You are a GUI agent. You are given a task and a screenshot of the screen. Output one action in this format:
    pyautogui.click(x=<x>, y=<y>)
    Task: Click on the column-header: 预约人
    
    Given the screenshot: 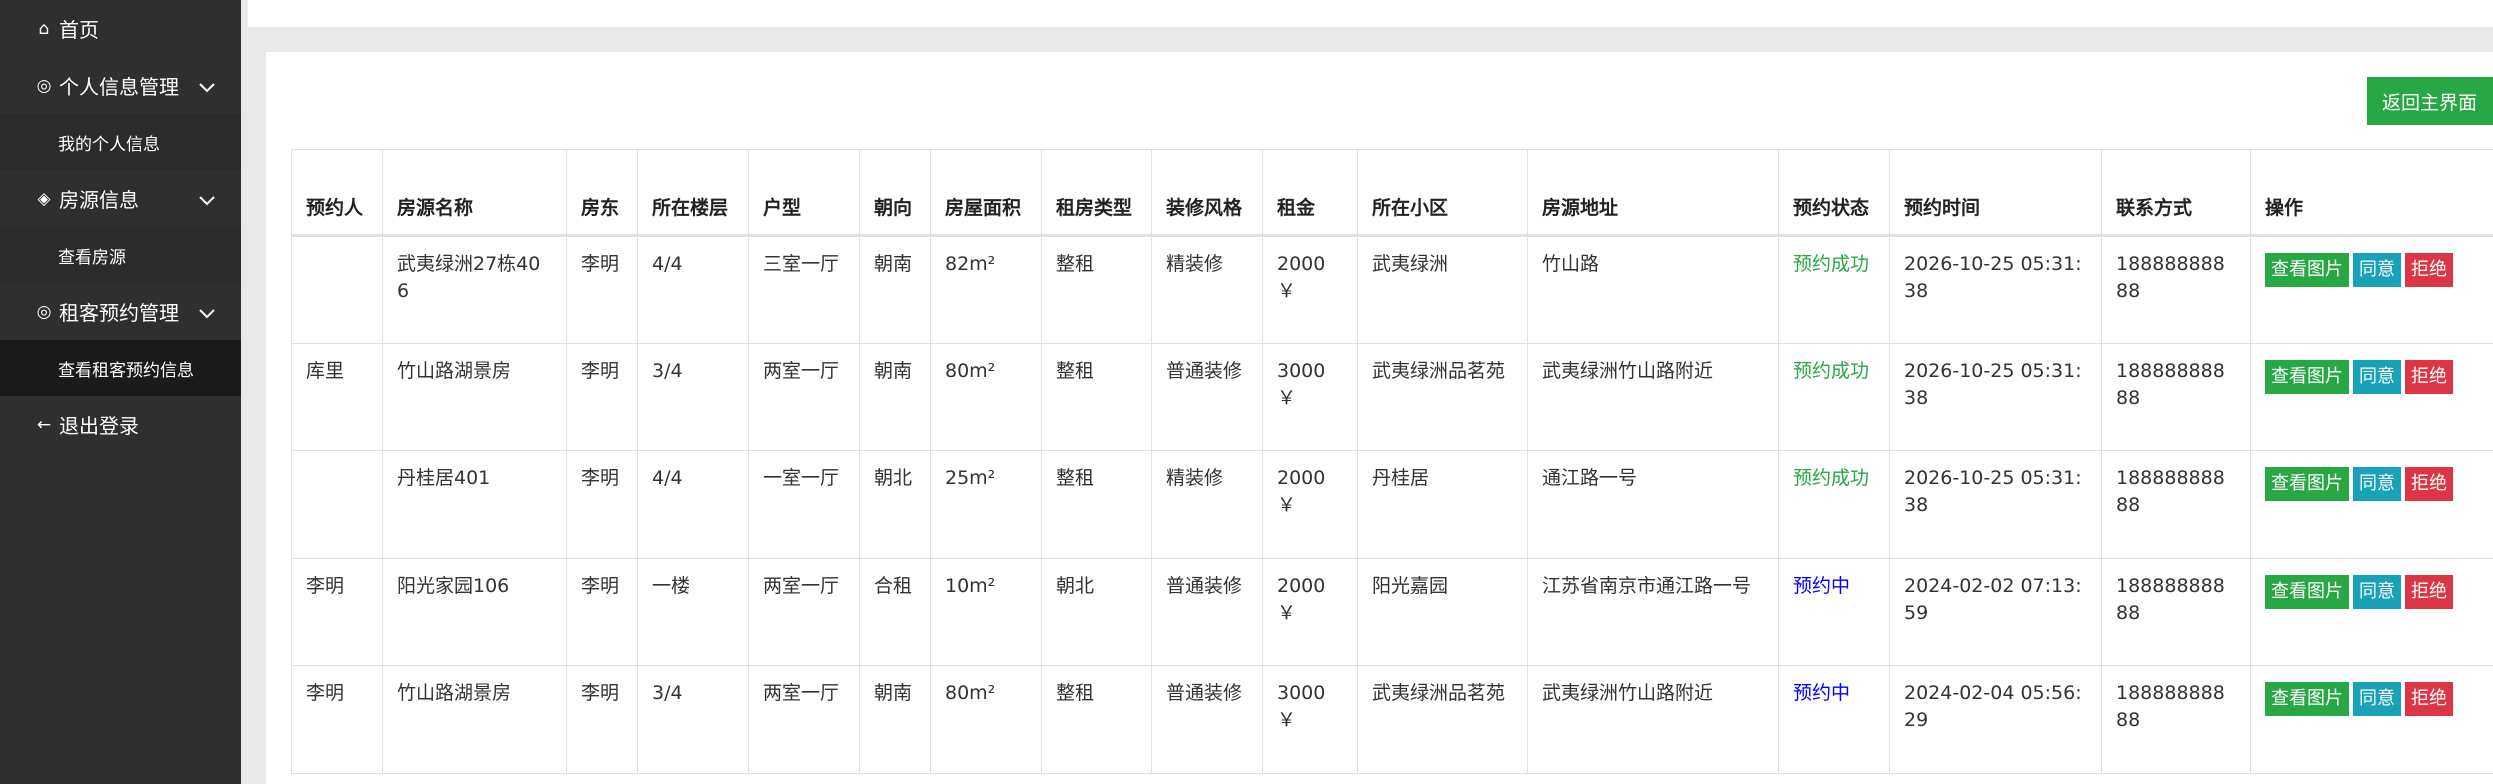 What is the action you would take?
    pyautogui.click(x=337, y=193)
    